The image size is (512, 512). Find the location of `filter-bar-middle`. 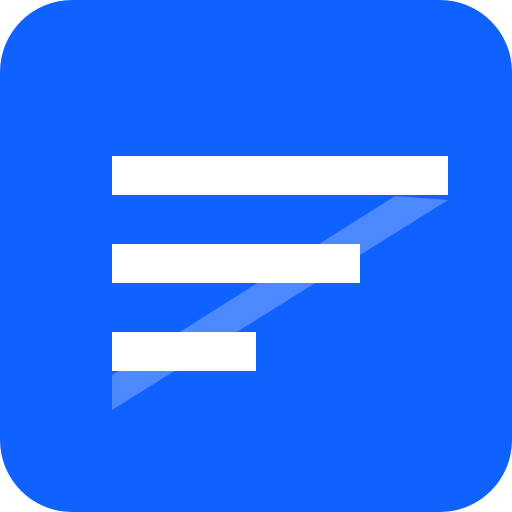

filter-bar-middle is located at coordinates (236, 263).